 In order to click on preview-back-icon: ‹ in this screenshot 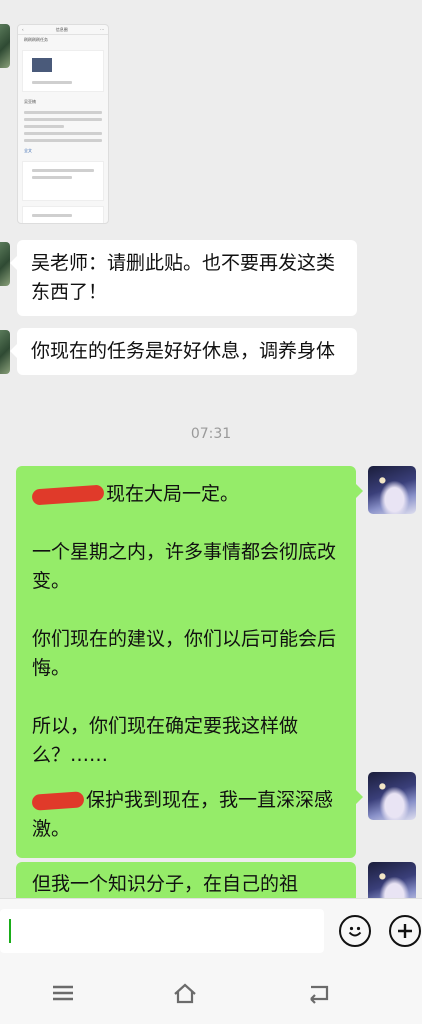, I will do `click(23, 29)`.